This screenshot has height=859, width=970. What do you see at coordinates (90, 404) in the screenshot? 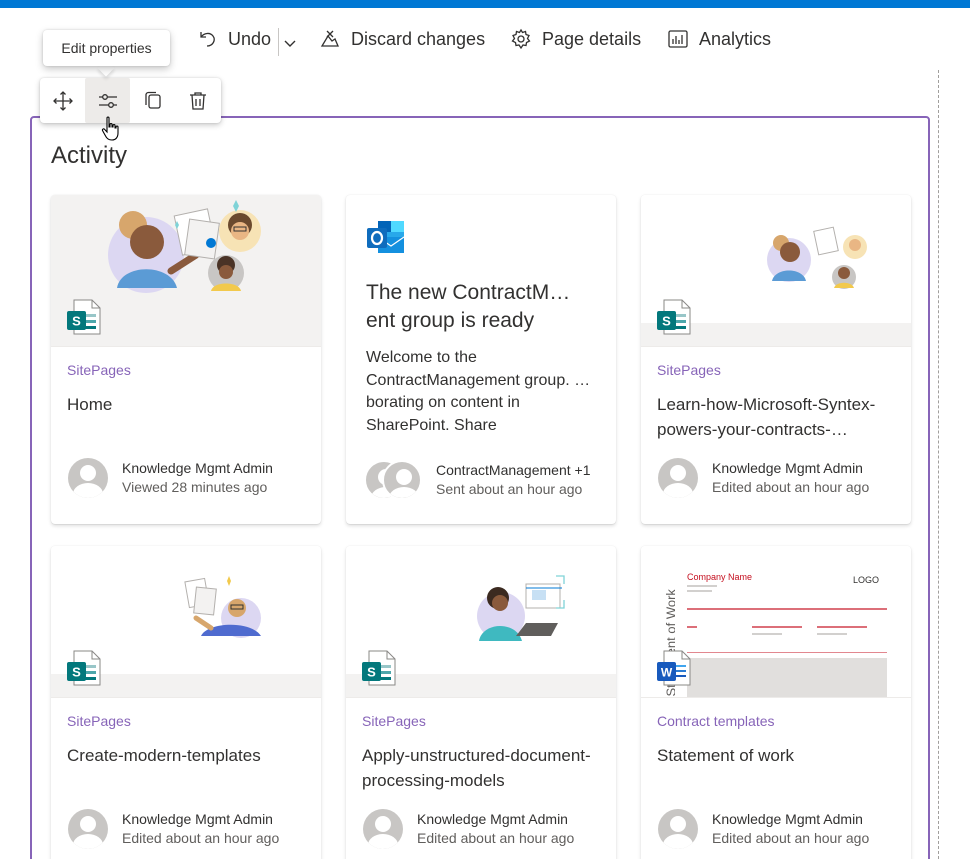
I see `card-title: Home` at bounding box center [90, 404].